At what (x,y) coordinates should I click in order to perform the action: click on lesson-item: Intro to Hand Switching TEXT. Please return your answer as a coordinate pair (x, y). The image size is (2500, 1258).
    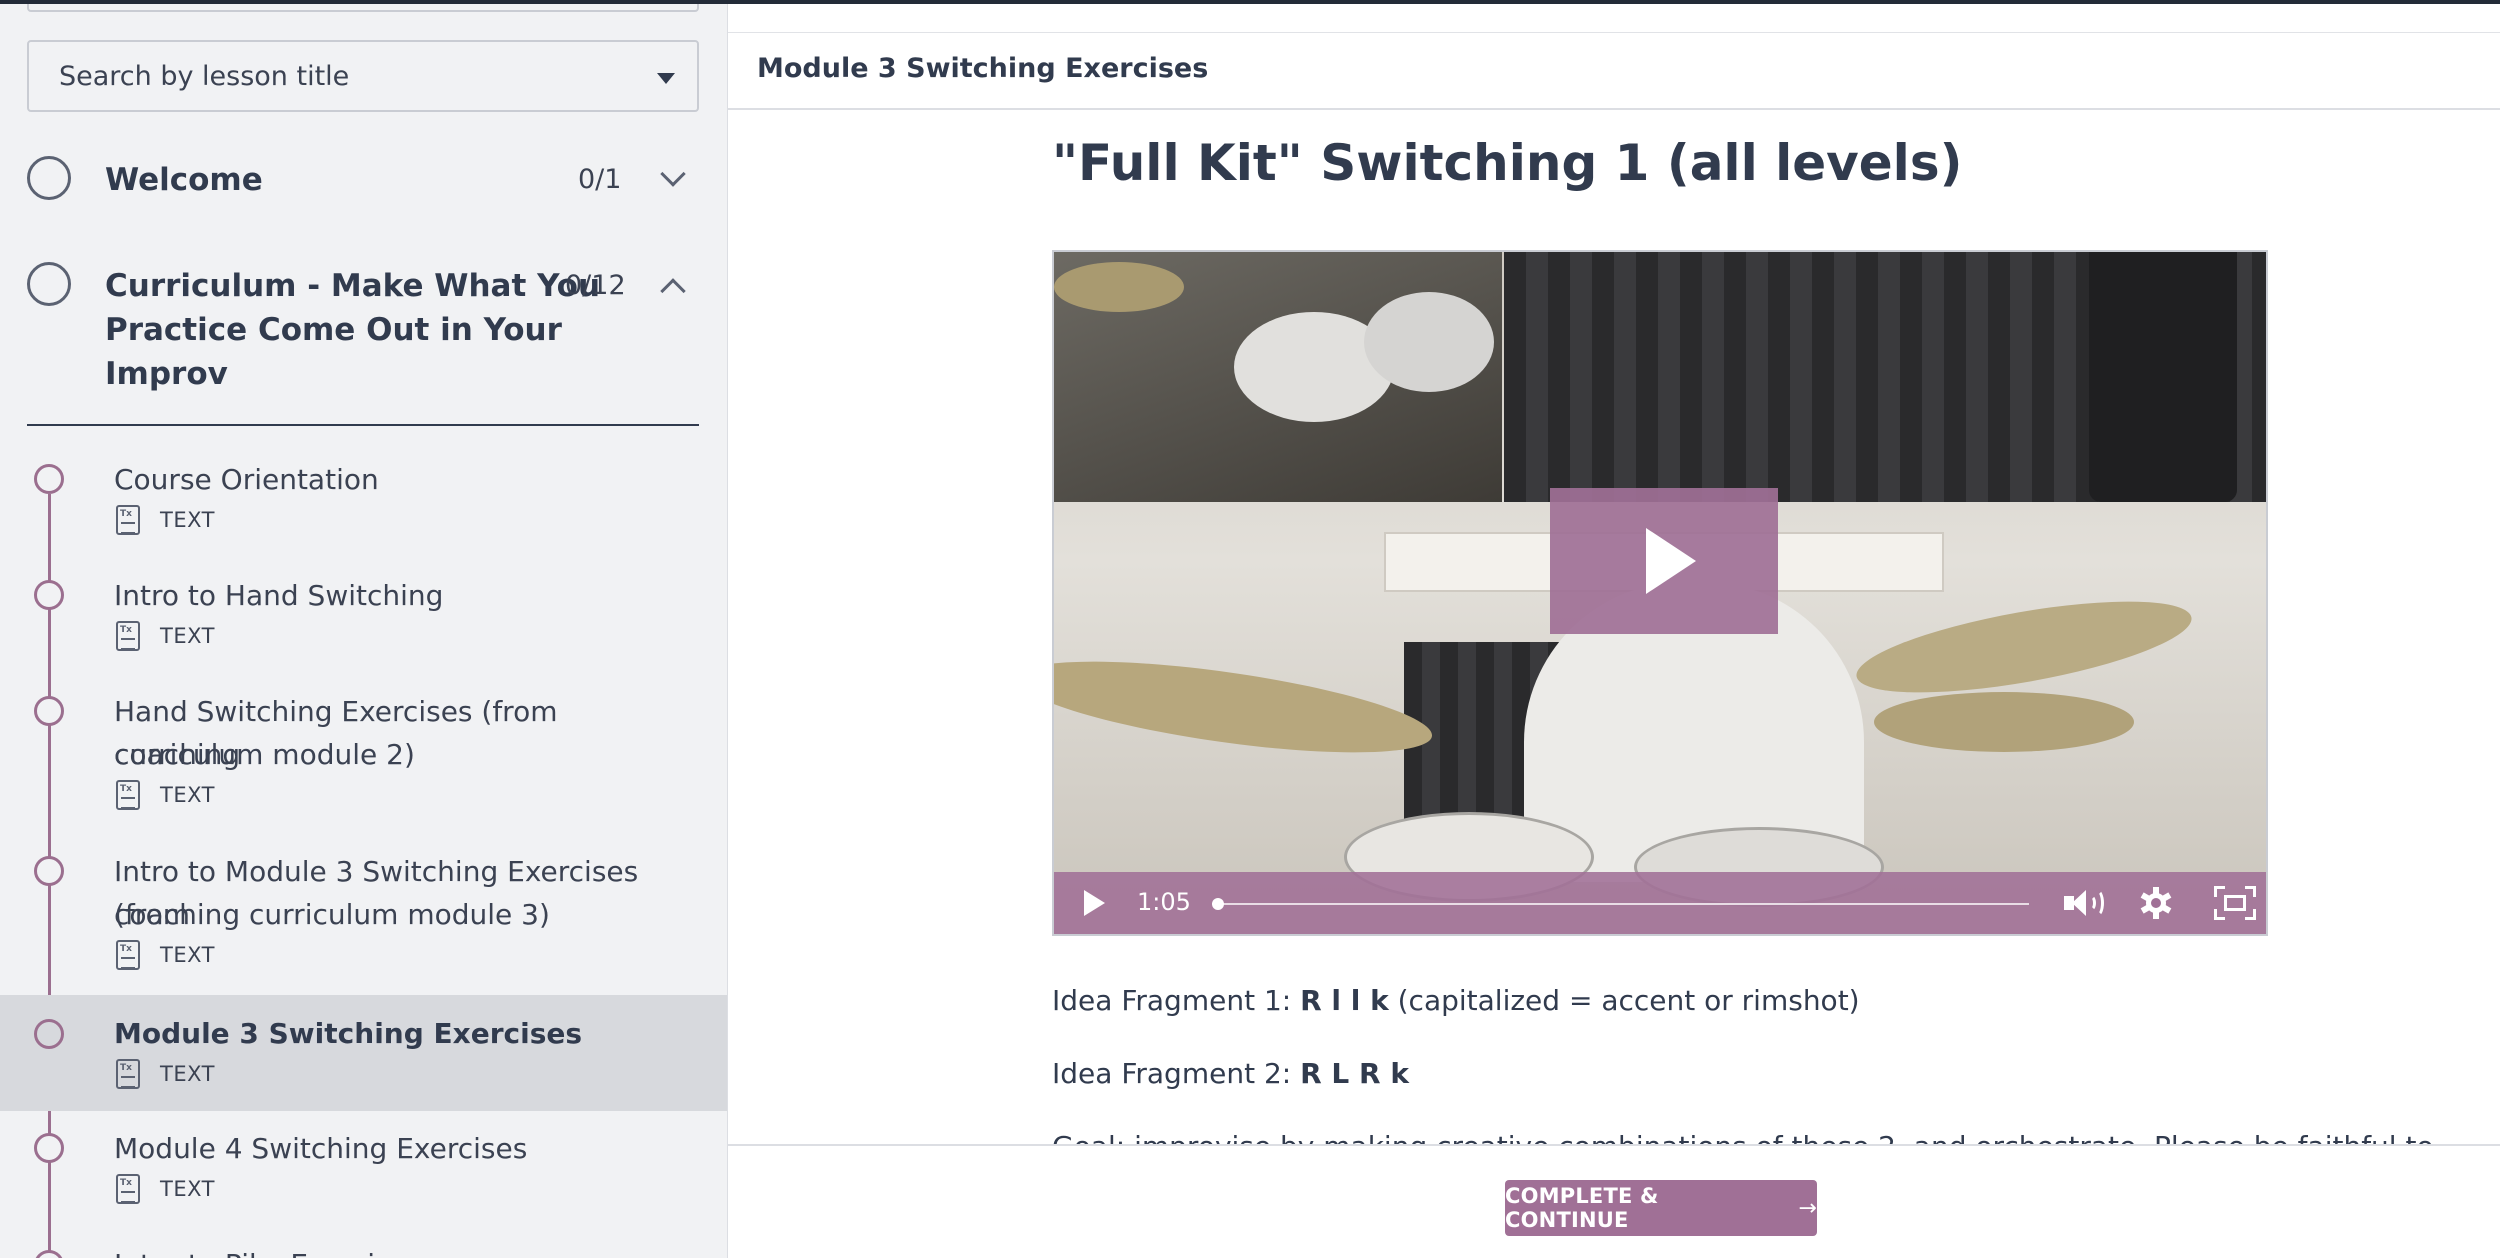
    Looking at the image, I should click on (363, 624).